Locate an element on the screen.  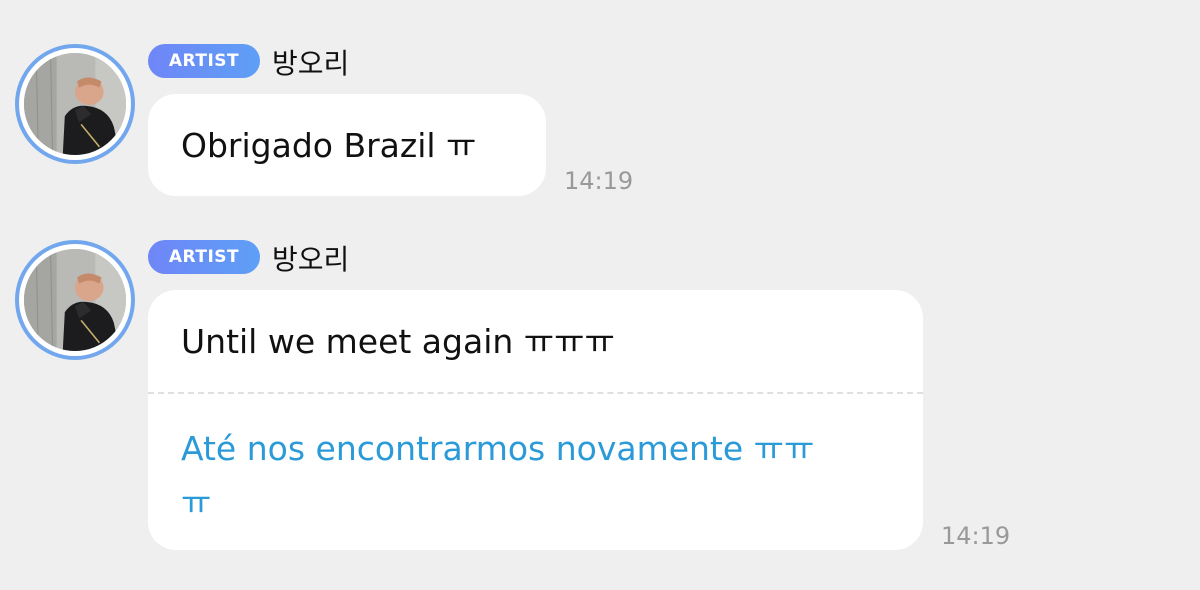
avatar is located at coordinates (75, 300).